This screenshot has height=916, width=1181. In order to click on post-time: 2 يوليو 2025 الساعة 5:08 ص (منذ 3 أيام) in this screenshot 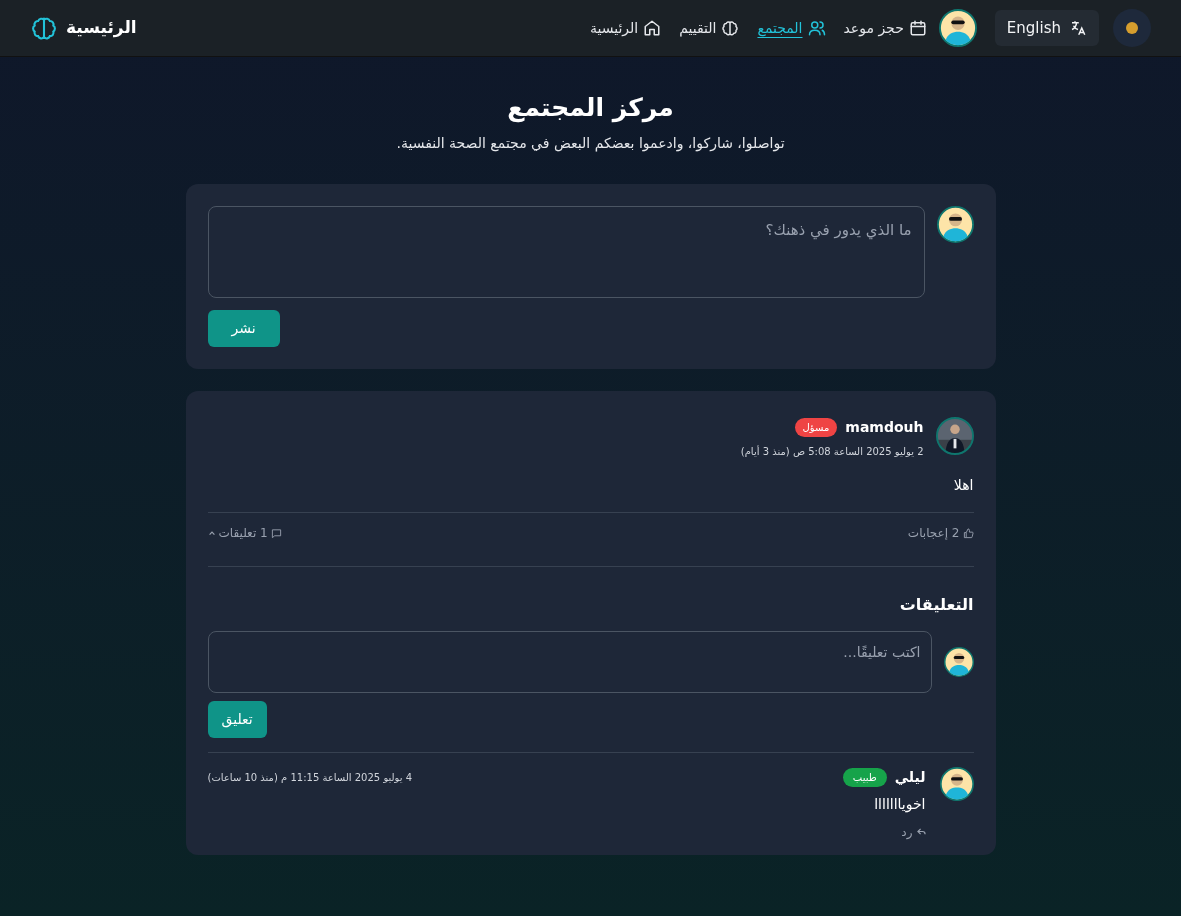, I will do `click(832, 451)`.